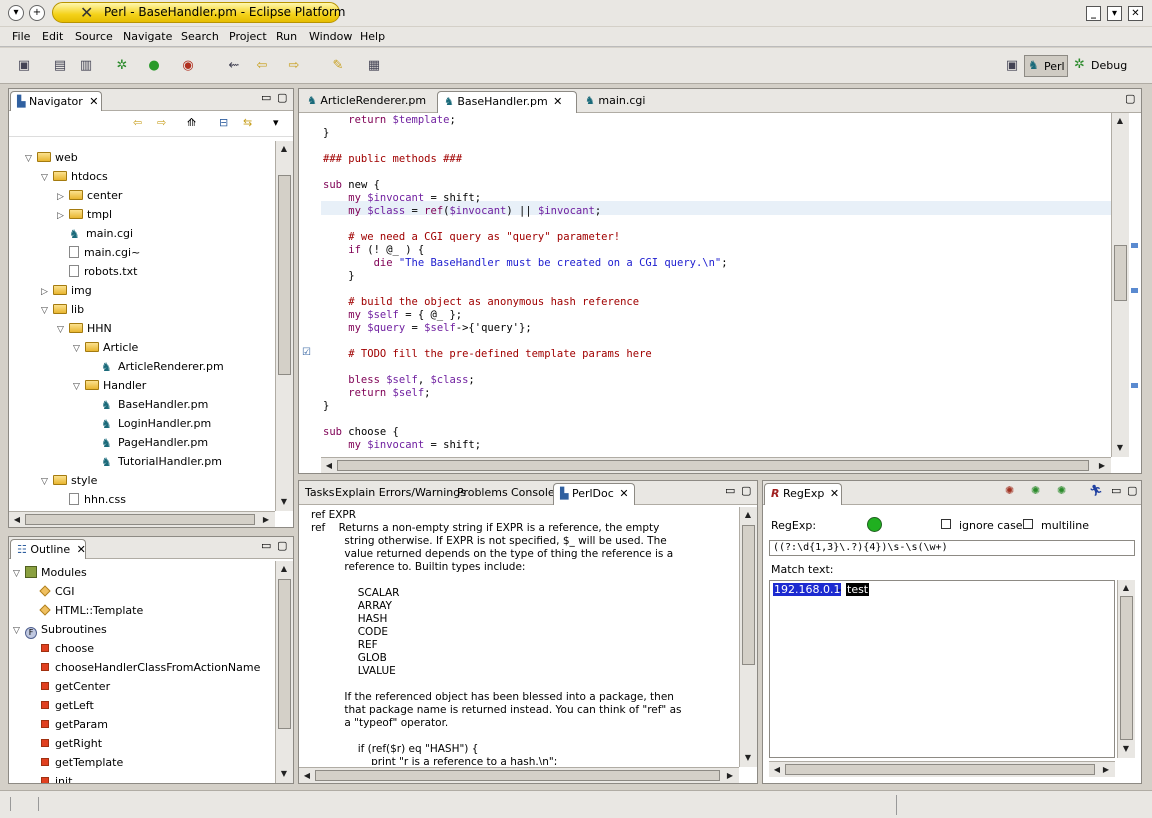 The height and width of the screenshot is (818, 1152). What do you see at coordinates (21, 36) in the screenshot?
I see `menu-file: File` at bounding box center [21, 36].